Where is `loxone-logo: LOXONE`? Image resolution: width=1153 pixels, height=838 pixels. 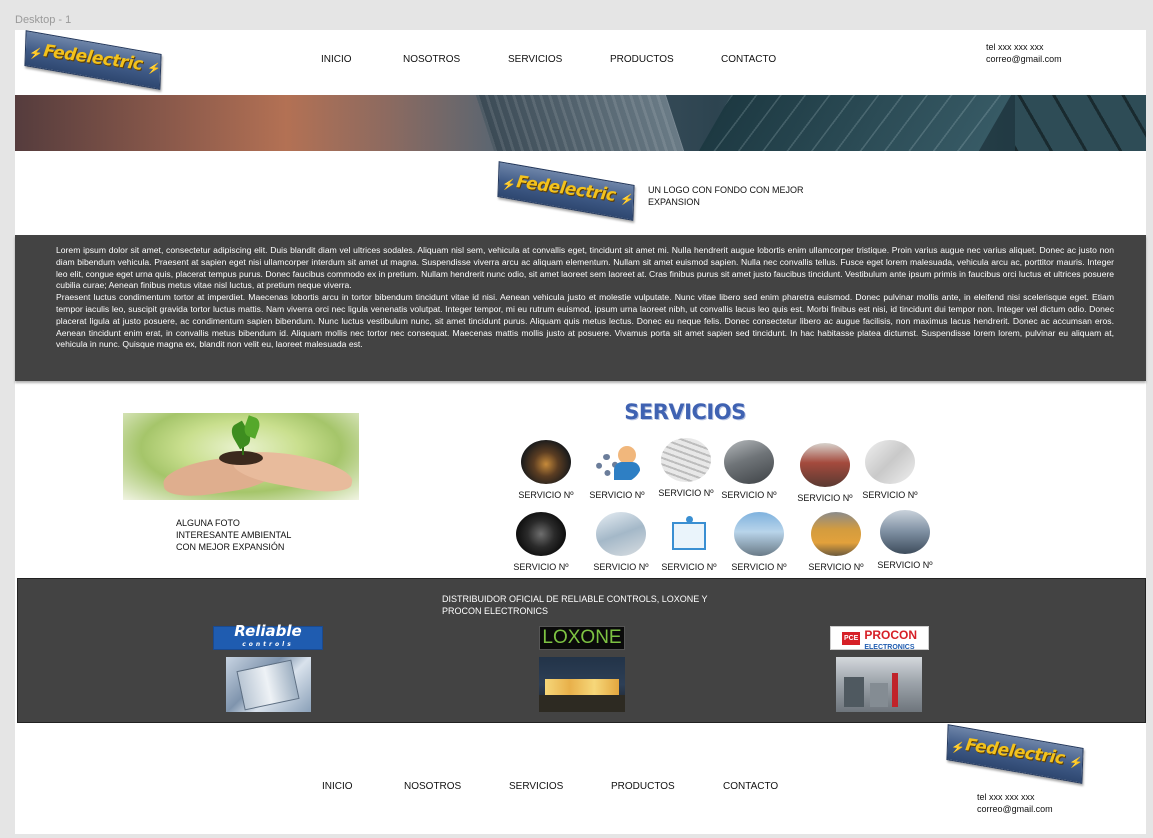
loxone-logo: LOXONE is located at coordinates (582, 638).